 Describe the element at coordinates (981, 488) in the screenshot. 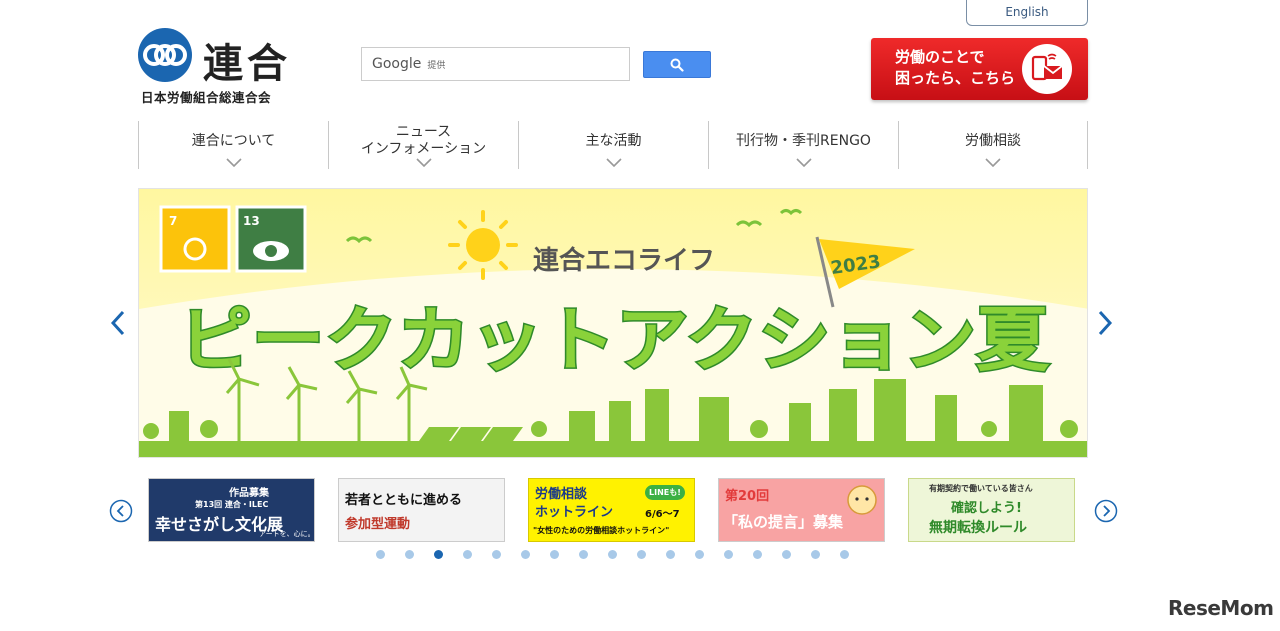

I see `thumb-text: 有期契約で働いている皆さん` at that location.